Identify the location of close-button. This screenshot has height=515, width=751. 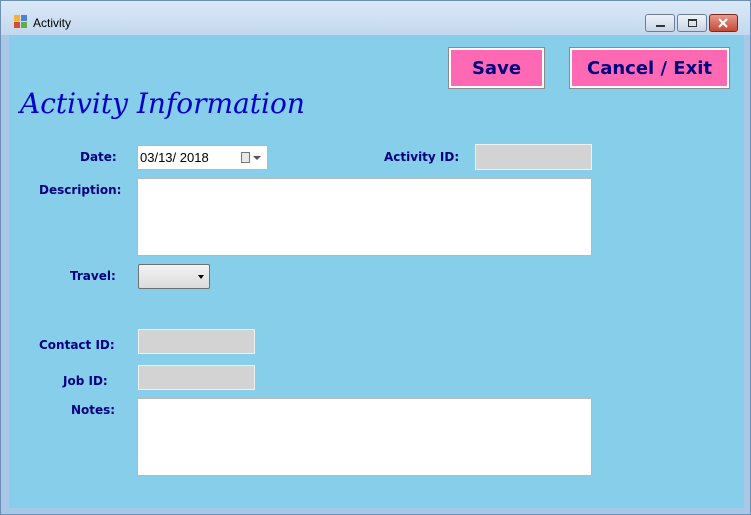
(723, 23).